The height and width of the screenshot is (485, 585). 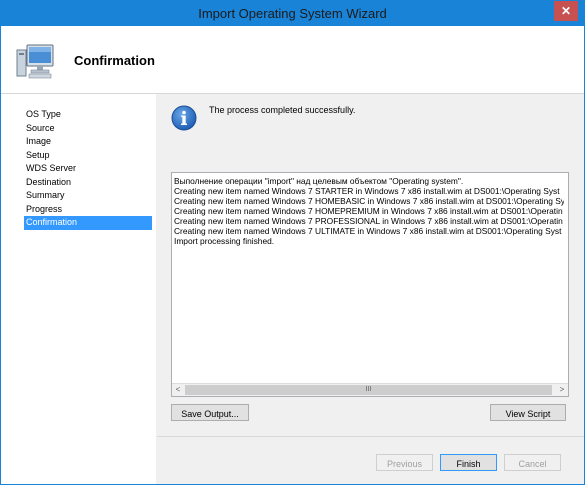 I want to click on output-line: Import processing finished., so click(x=224, y=241).